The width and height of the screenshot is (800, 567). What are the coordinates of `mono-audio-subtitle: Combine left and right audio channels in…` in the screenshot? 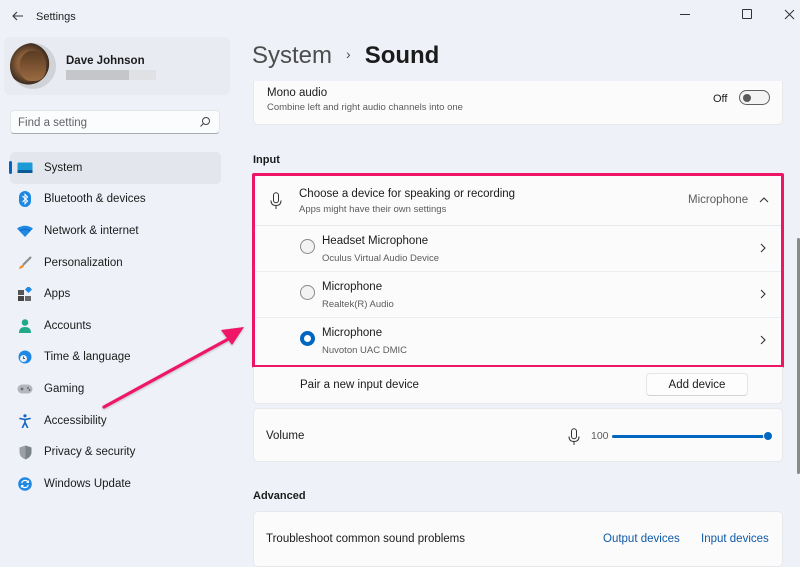 It's located at (365, 107).